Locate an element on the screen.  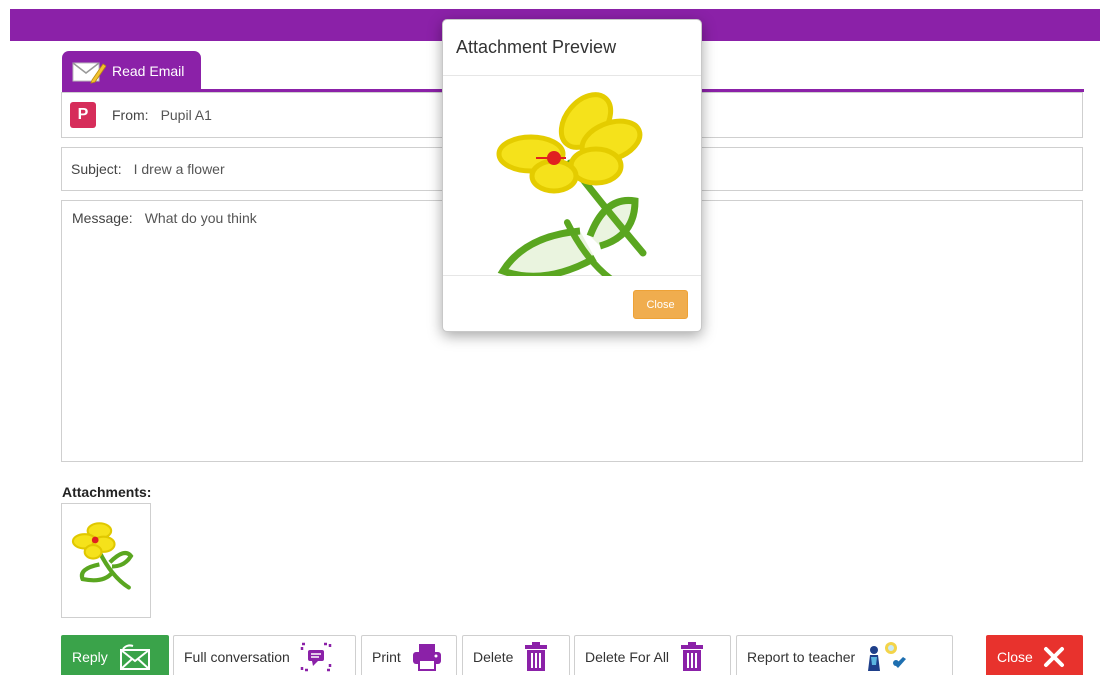
reply-mail-icon is located at coordinates (134, 657).